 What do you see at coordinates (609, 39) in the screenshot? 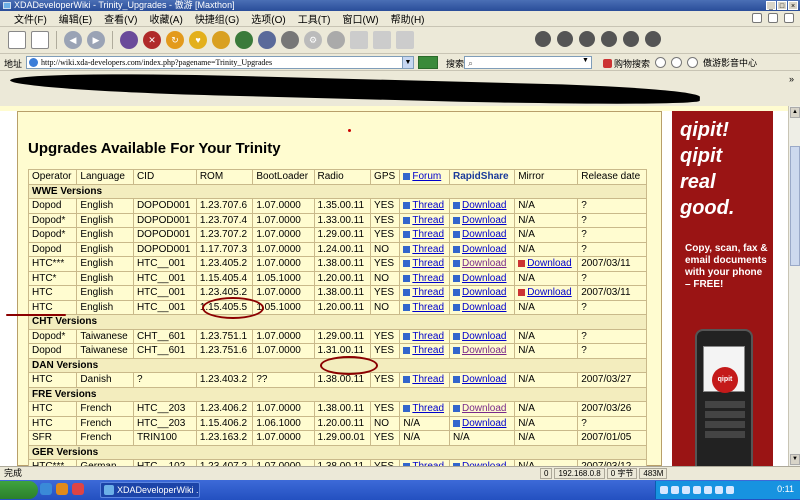
I see `media-stop-icon` at bounding box center [609, 39].